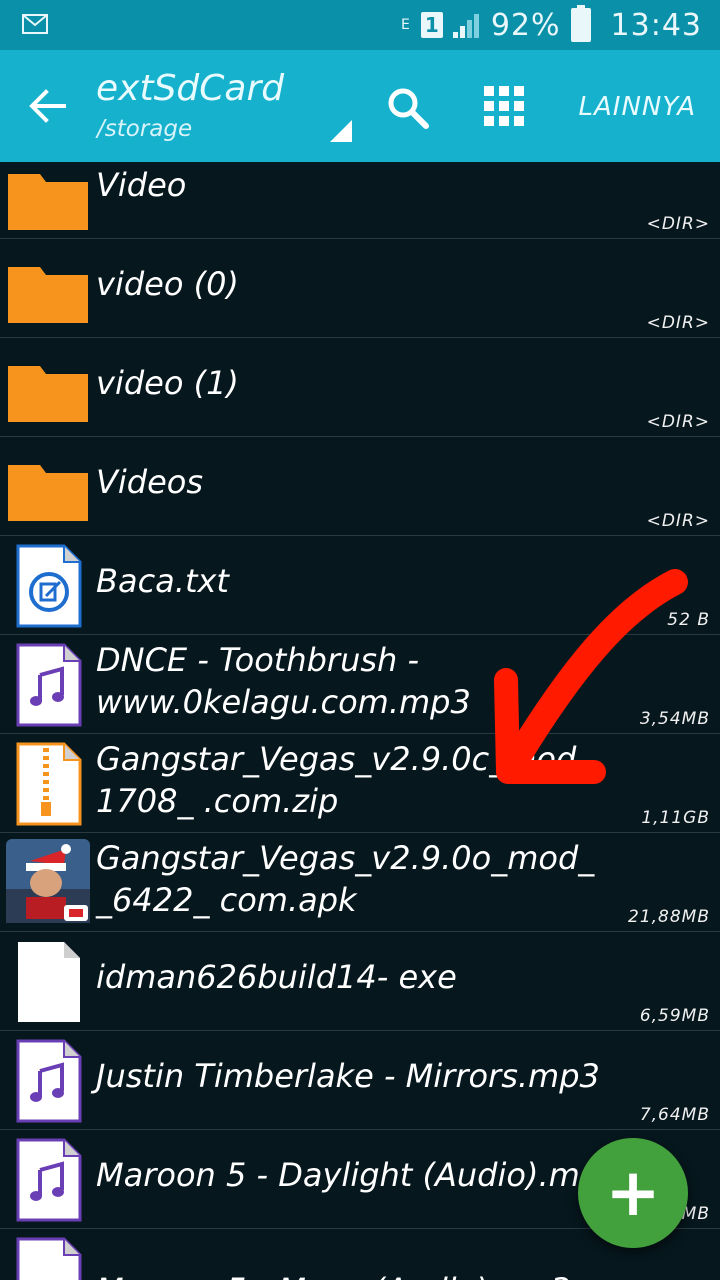 The image size is (720, 1280). I want to click on file-name: video (1), so click(167, 383).